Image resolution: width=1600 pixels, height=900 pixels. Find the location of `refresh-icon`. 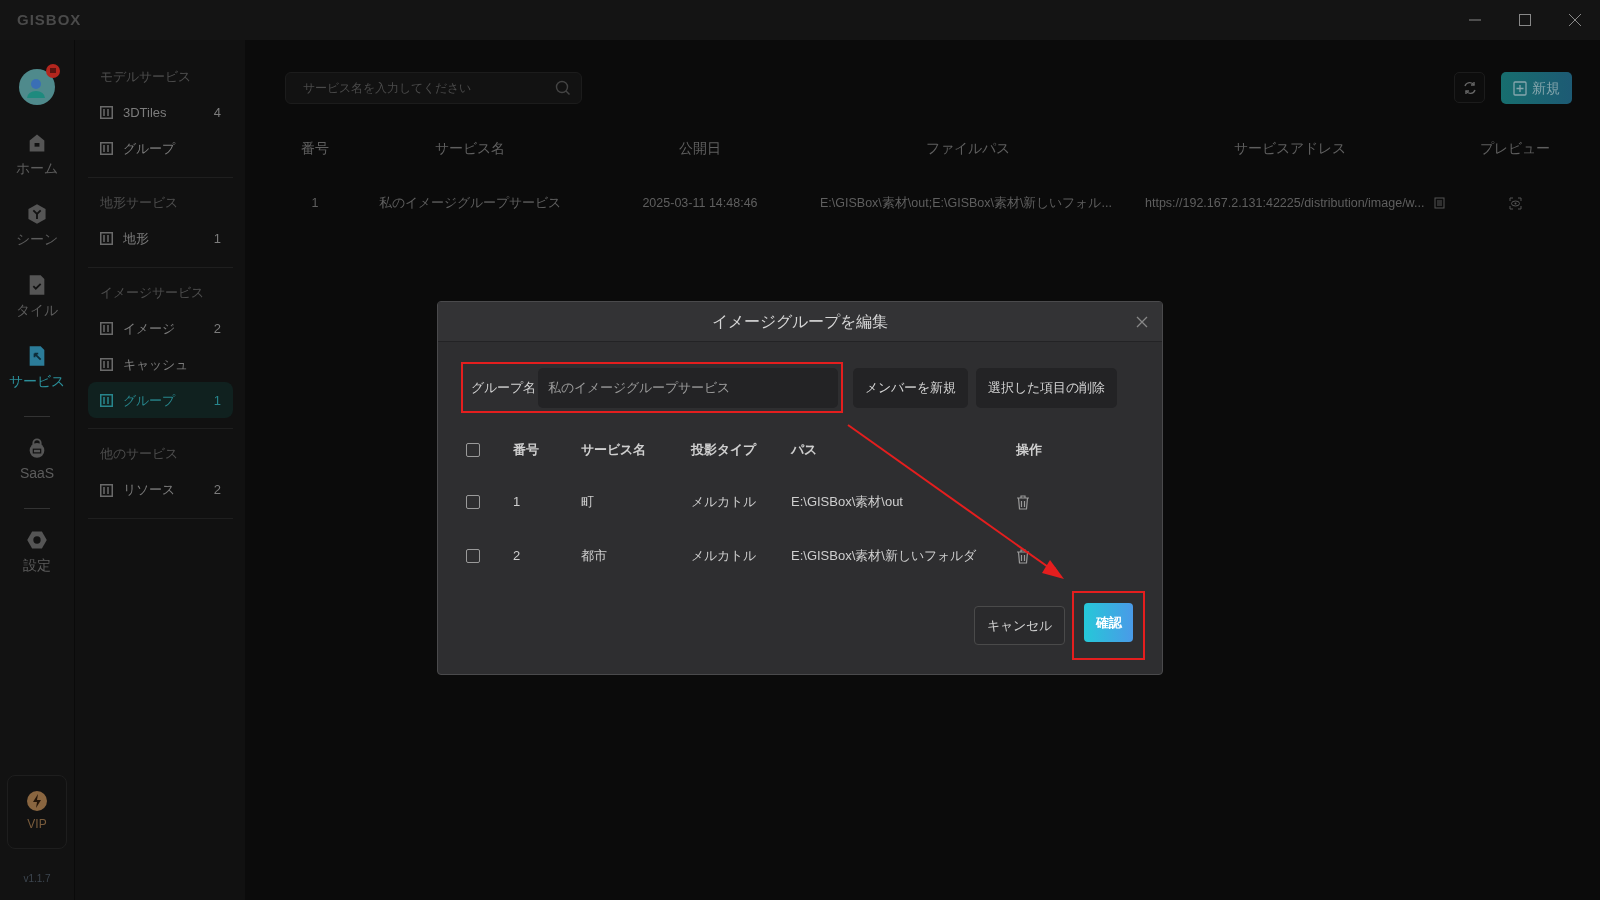

refresh-icon is located at coordinates (1469, 87).